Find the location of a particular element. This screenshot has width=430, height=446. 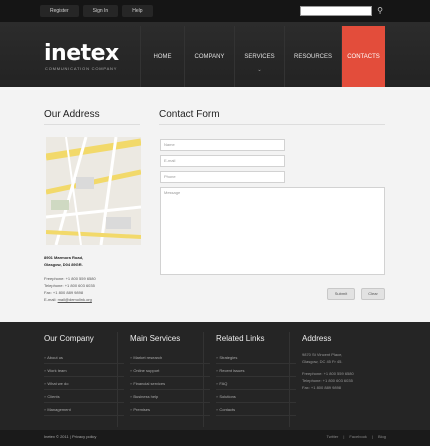

address-street: 8901 Marmora Road, is located at coordinates (64, 257).